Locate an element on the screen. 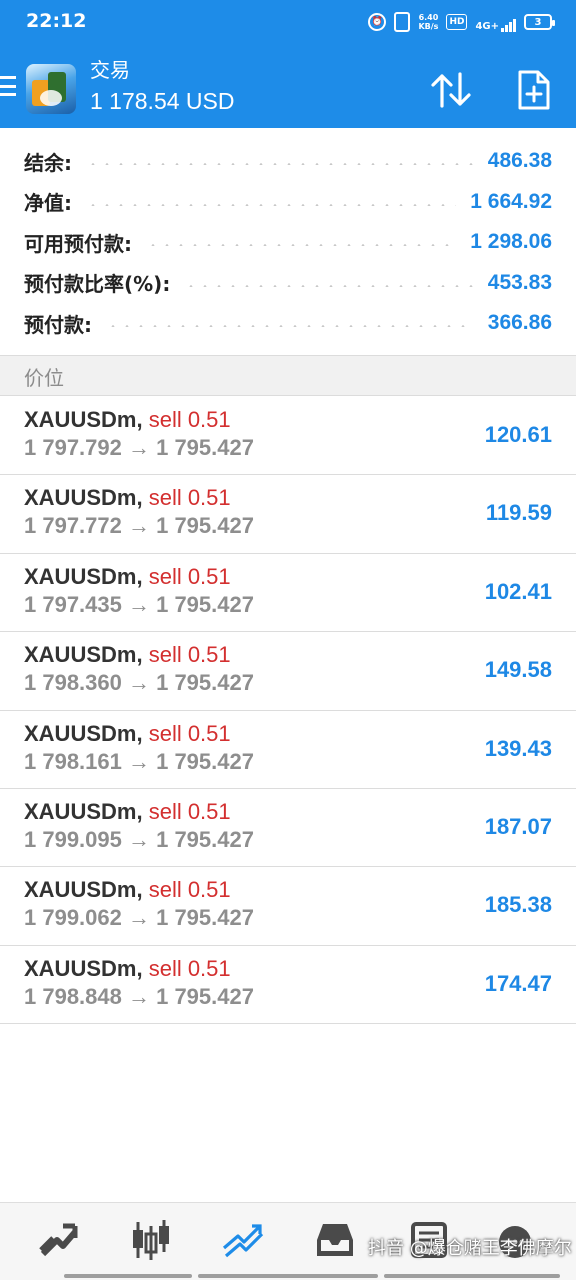 The image size is (576, 1280). summary-row-margin-level: 预付款比率(%): 453.83 is located at coordinates (288, 283).